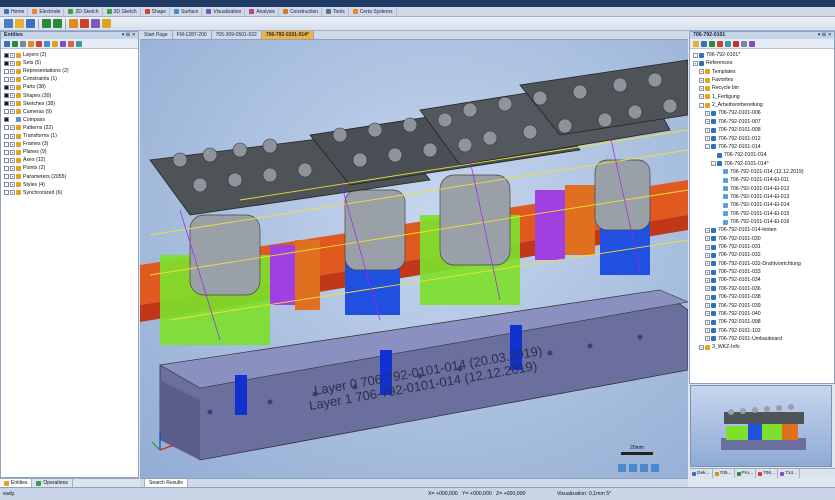 The width and height of the screenshot is (835, 500). I want to click on undo-icon, so click(46, 23).